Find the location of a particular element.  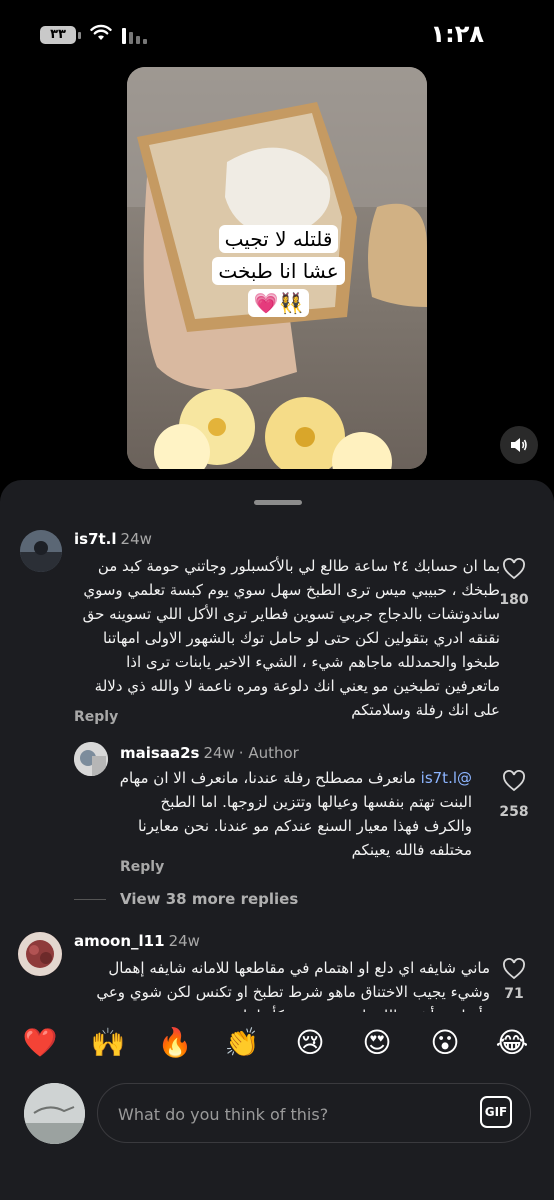

comment-input-container: GIF is located at coordinates (314, 1113).